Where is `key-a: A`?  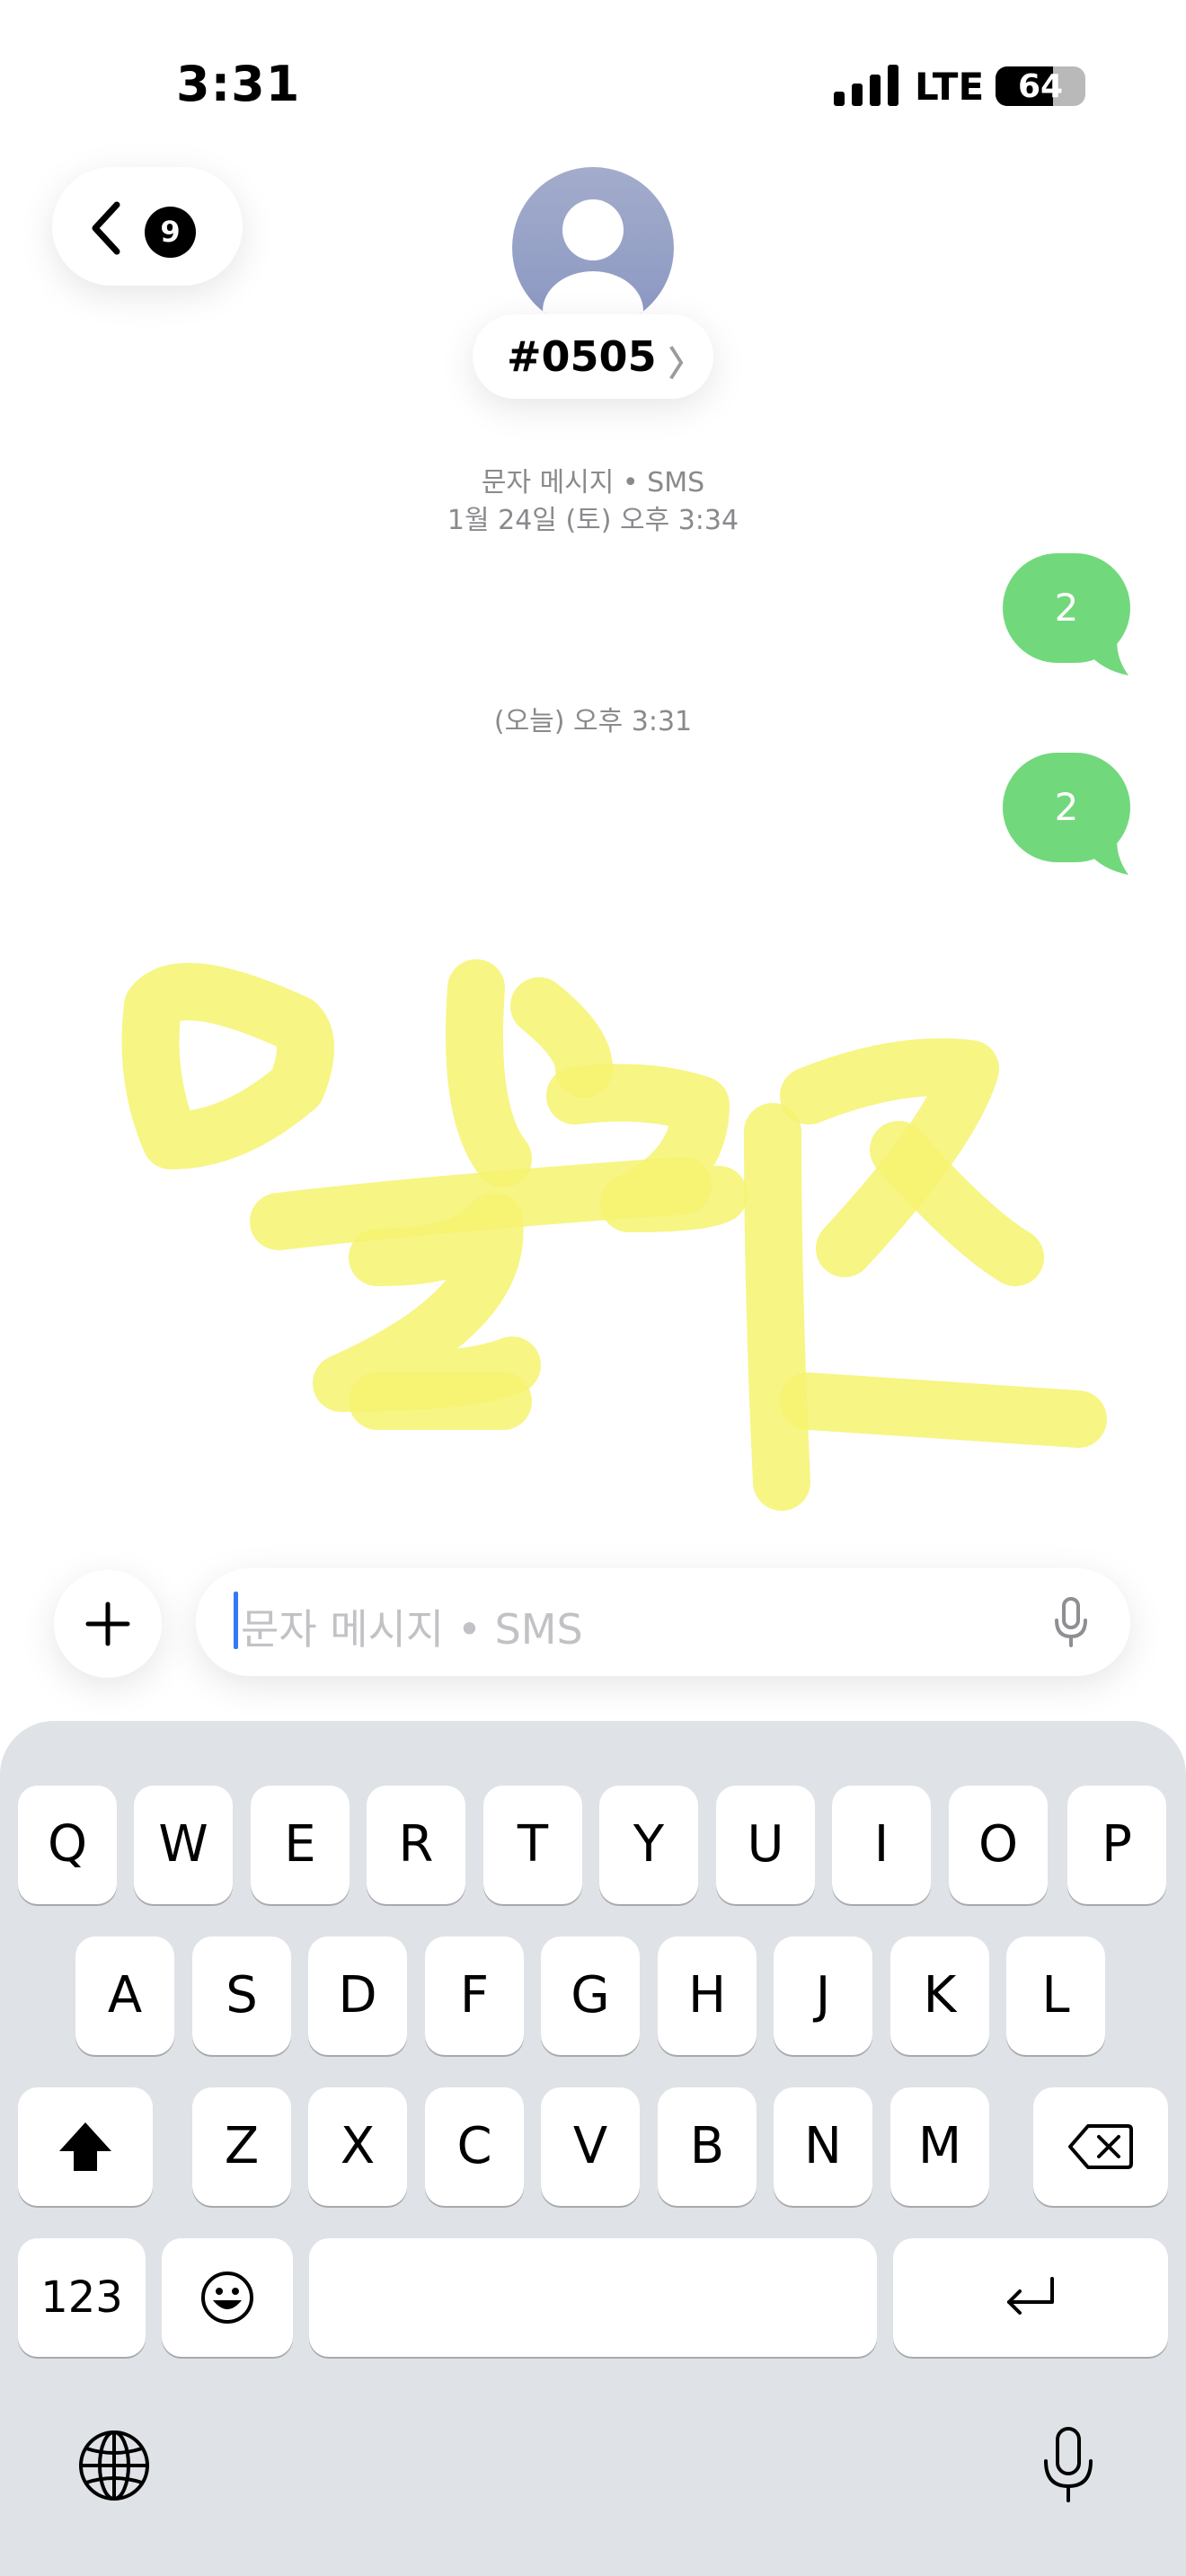
key-a: A is located at coordinates (124, 1996).